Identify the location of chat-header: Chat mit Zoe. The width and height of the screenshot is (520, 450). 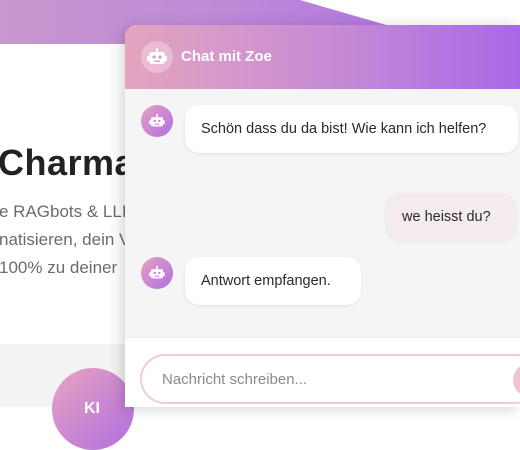
(322, 57).